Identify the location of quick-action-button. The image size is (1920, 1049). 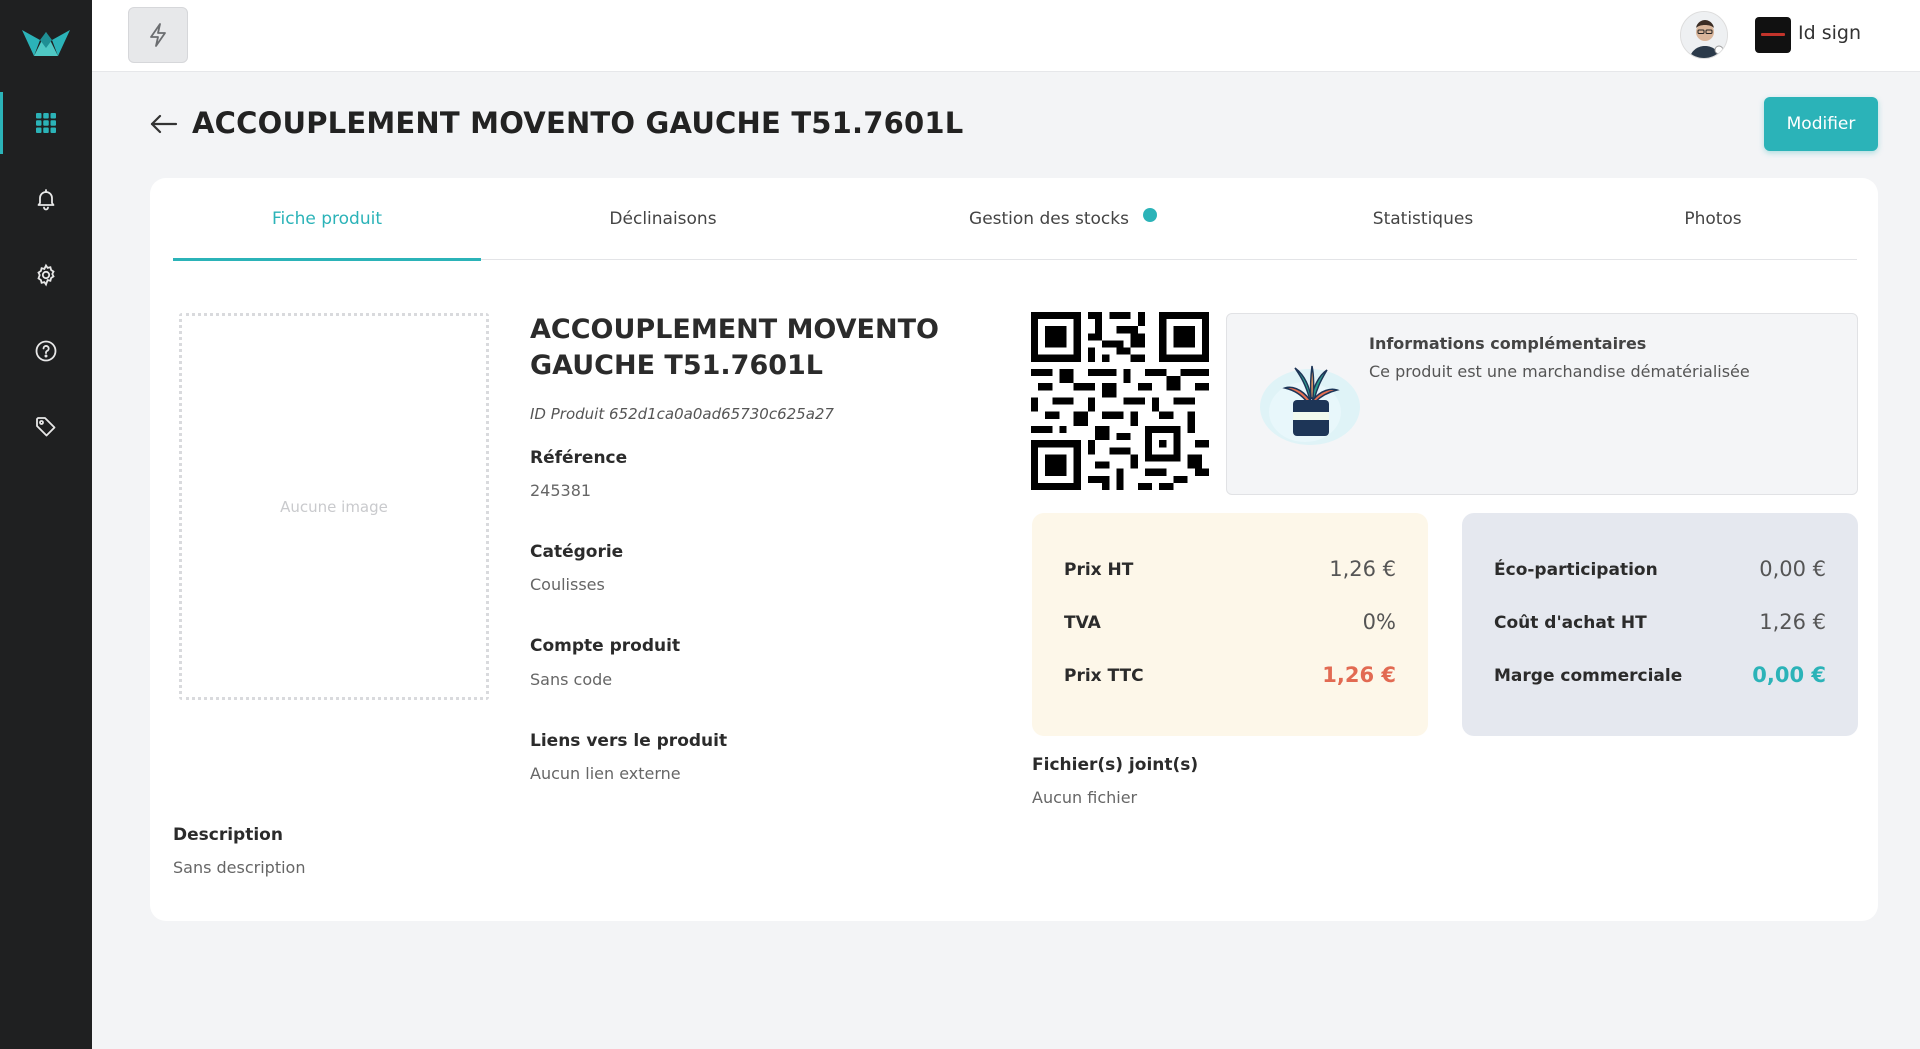
(158, 35).